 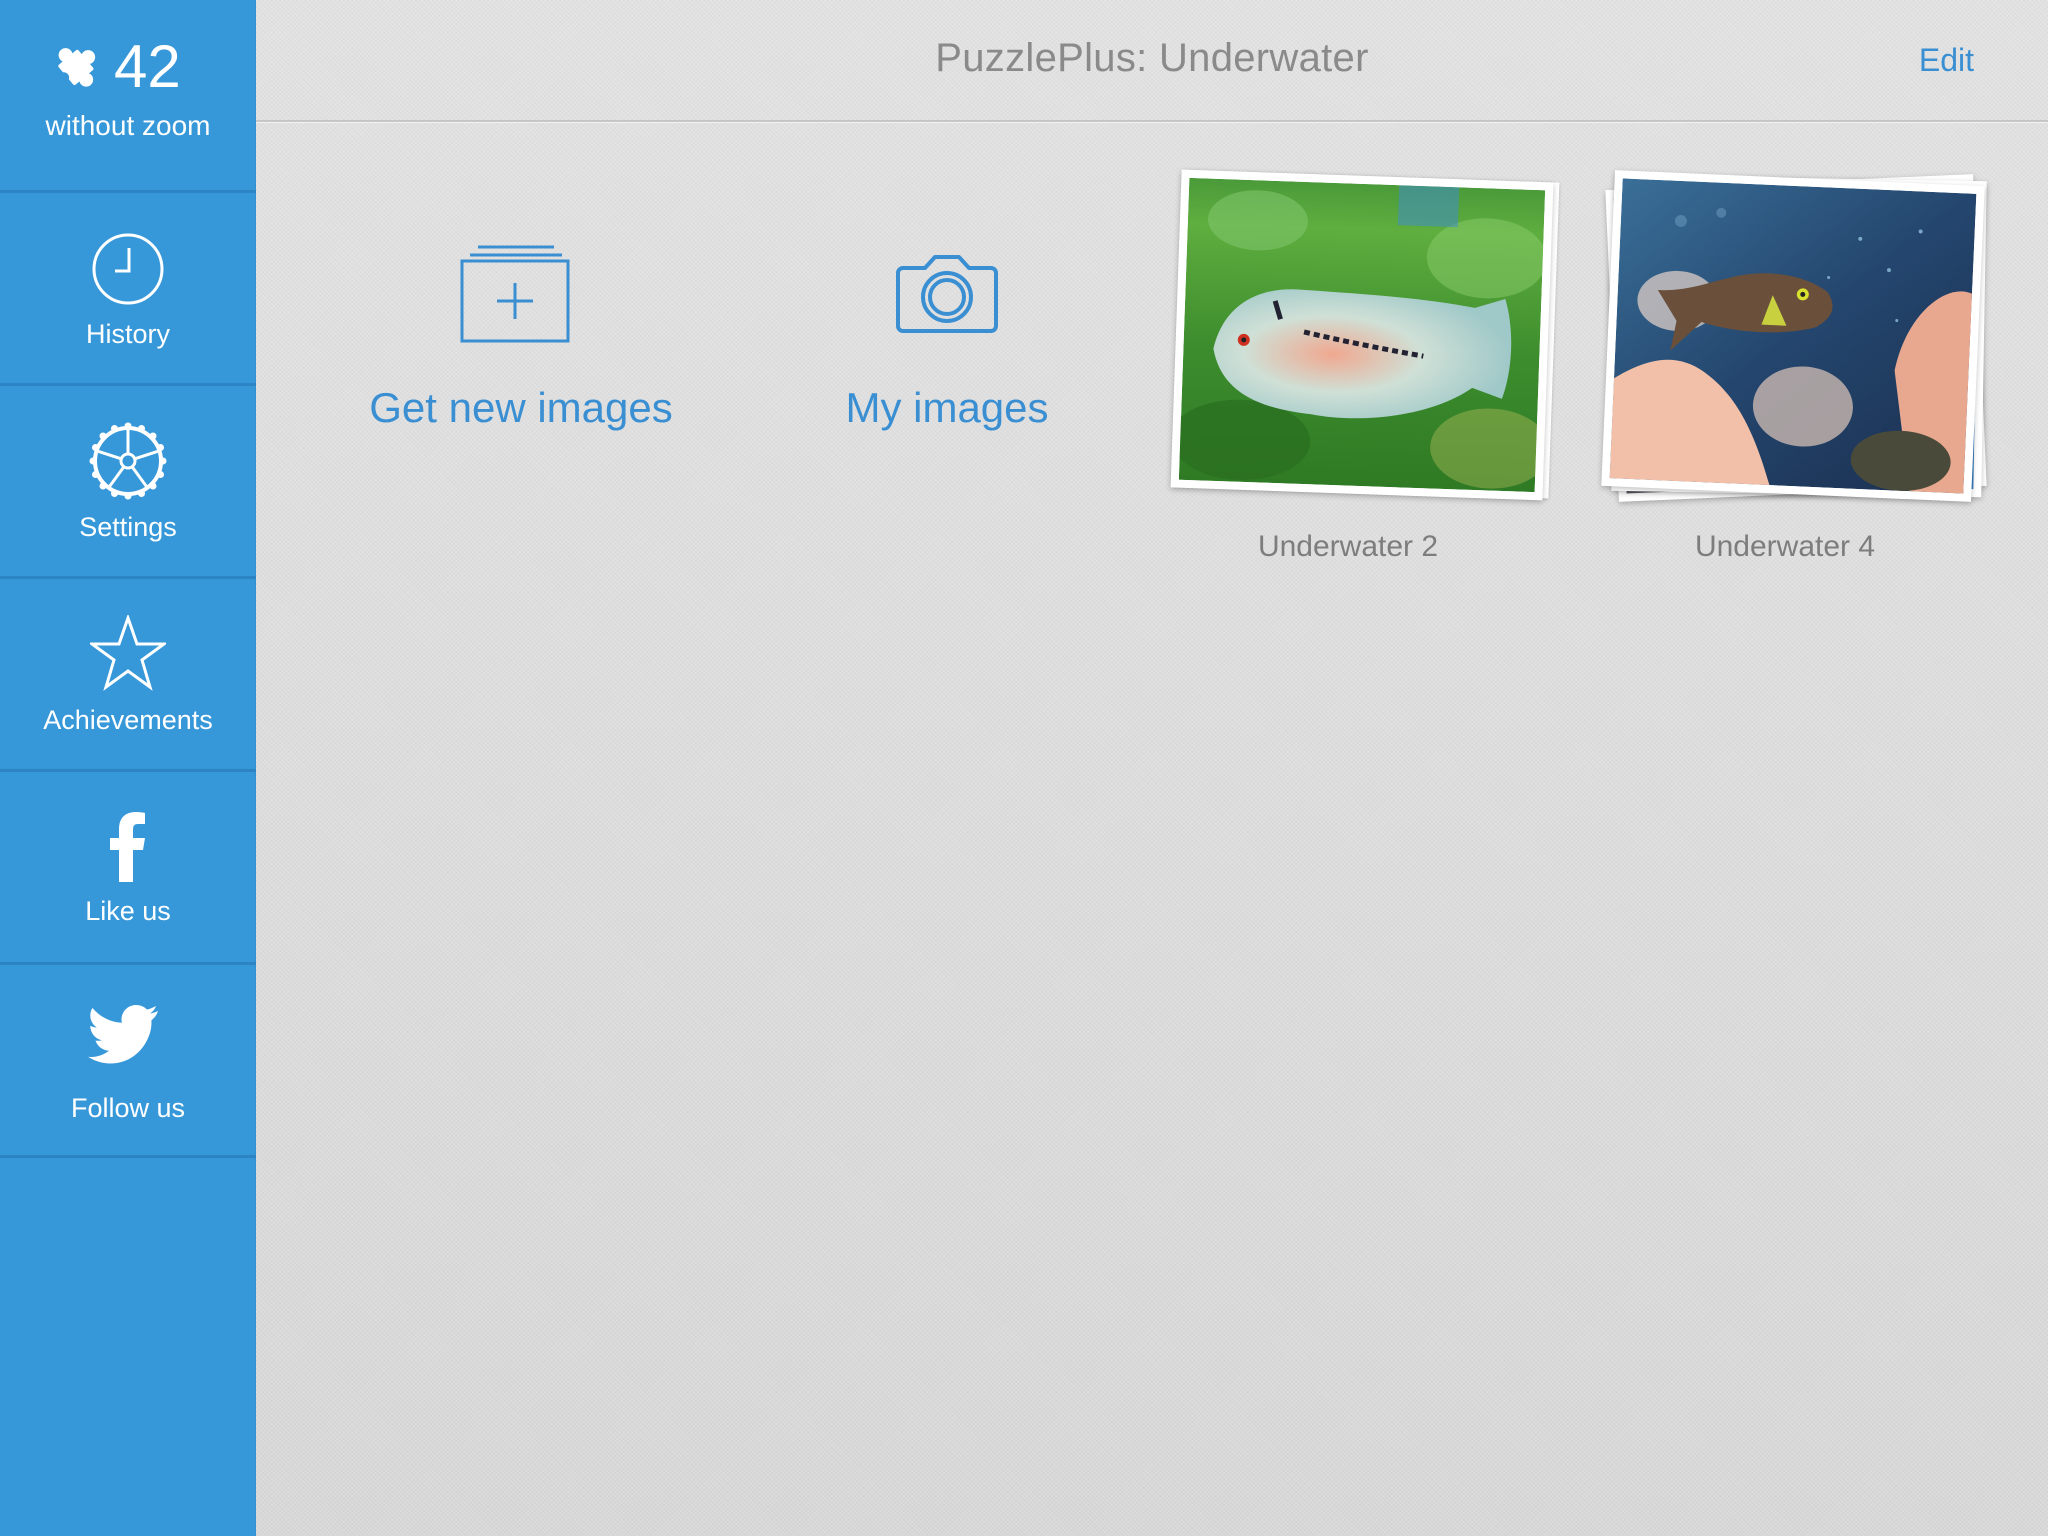 I want to click on add-images-icon, so click(x=515, y=294).